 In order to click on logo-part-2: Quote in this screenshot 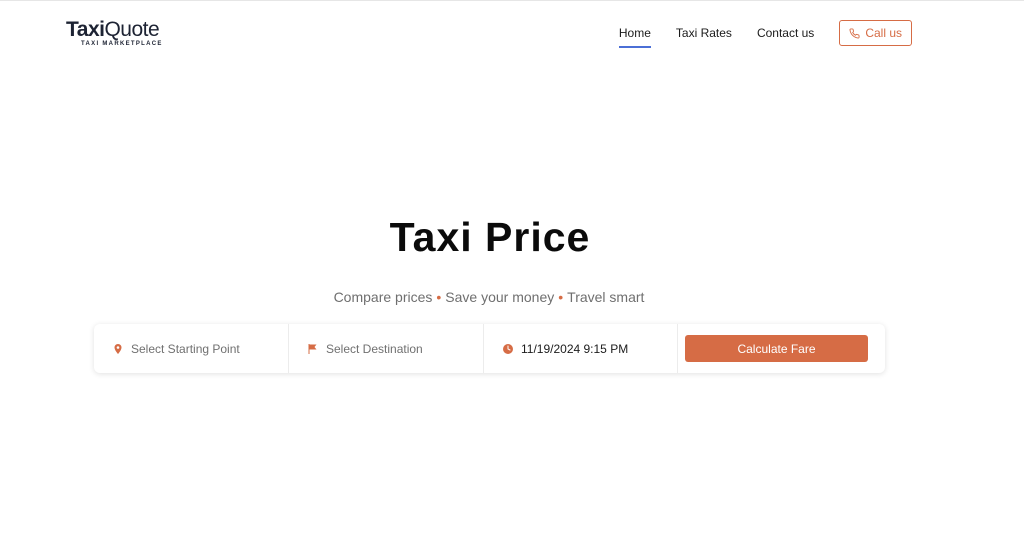, I will do `click(132, 29)`.